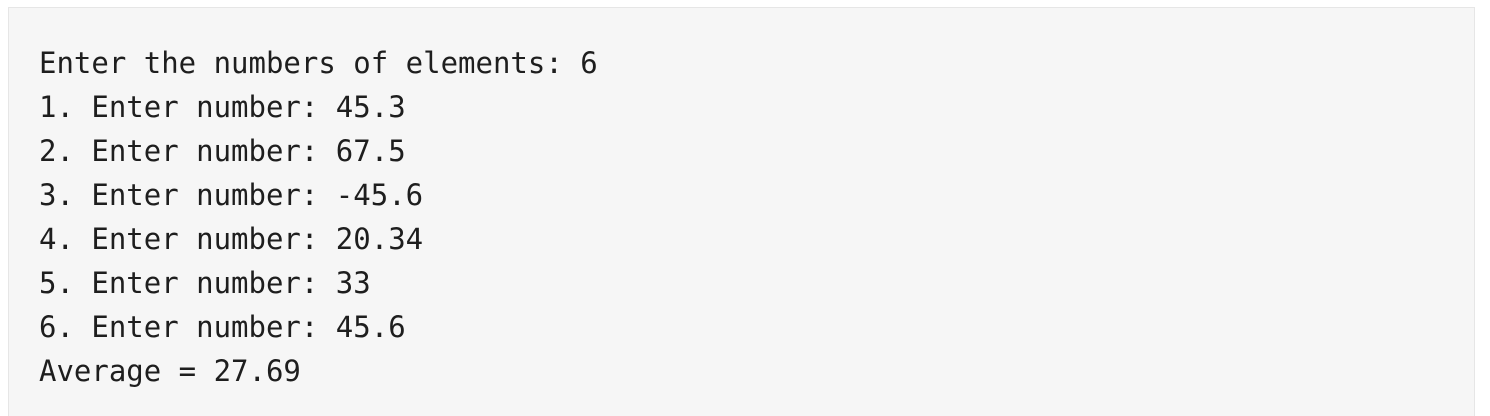 The image size is (1490, 416). I want to click on console-line-prompt-count: Enter the numbers of elements: 6, so click(318, 63).